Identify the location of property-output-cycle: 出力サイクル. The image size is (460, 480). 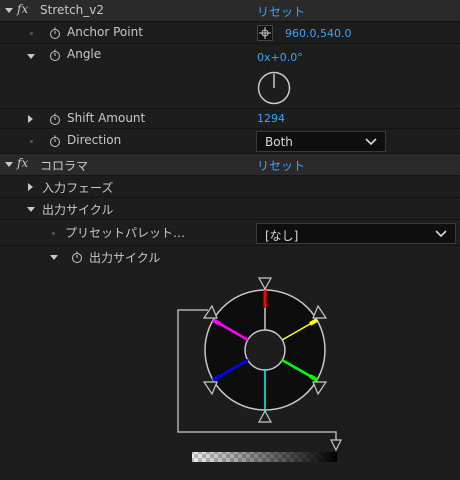
(230, 257).